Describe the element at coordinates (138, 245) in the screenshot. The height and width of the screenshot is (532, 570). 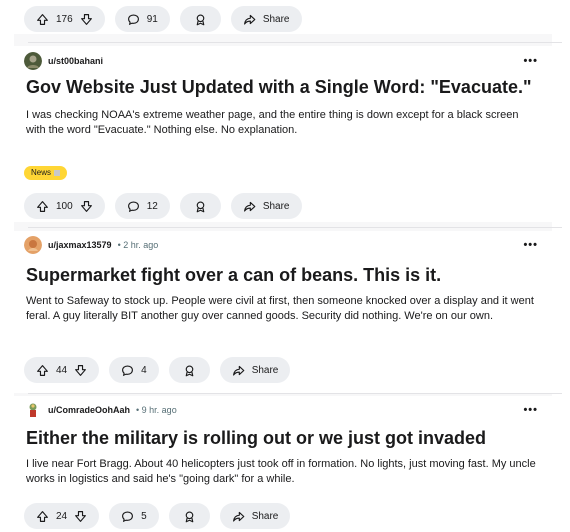
I see `post-time: • 2 hr. ago` at that location.